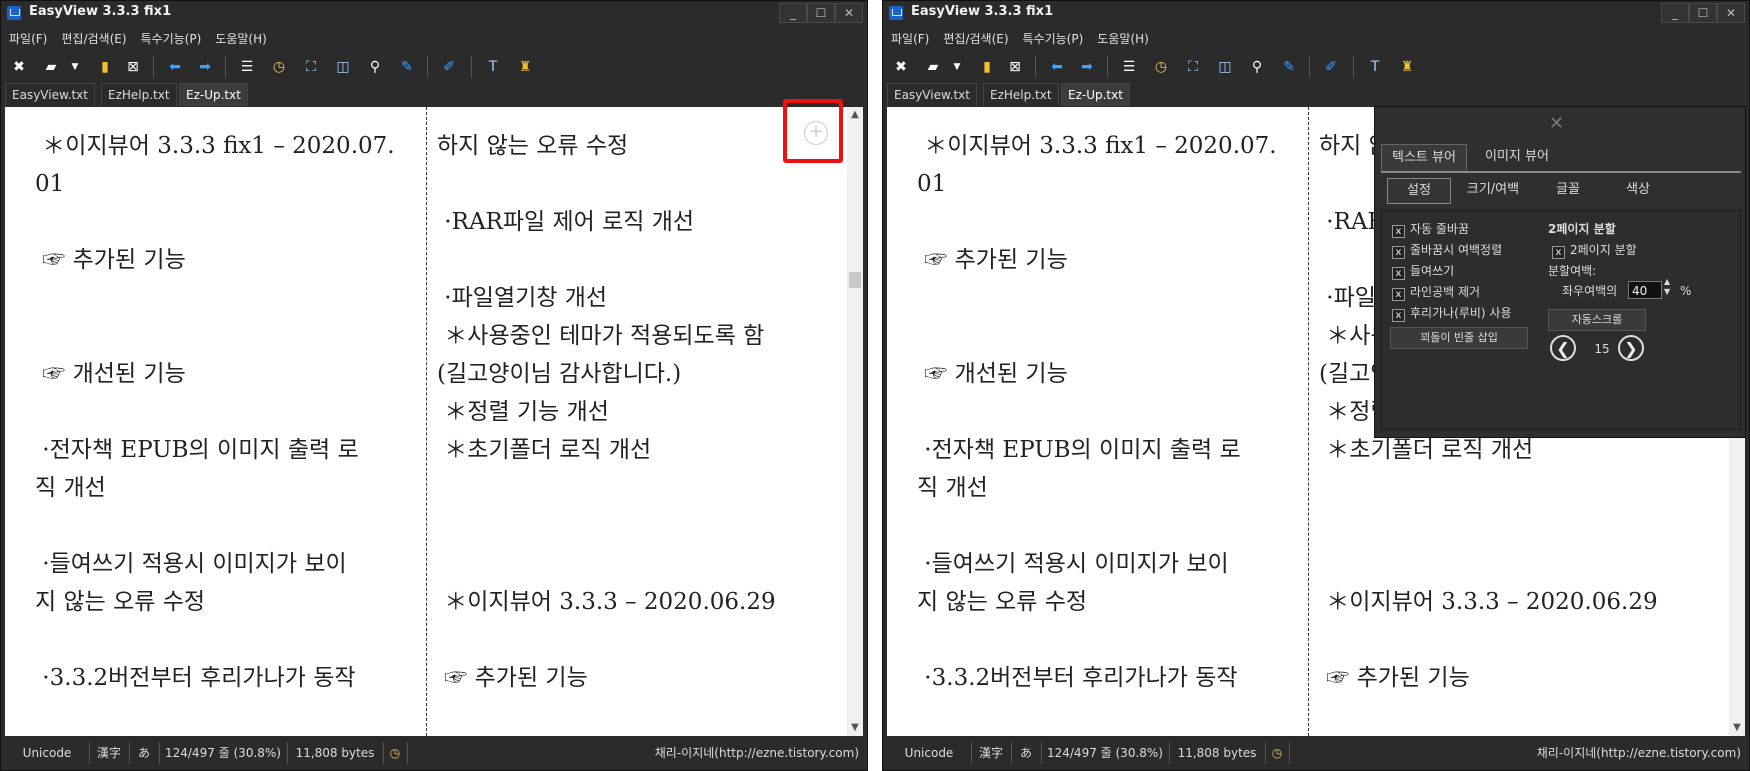 The width and height of the screenshot is (1750, 771). Describe the element at coordinates (1597, 320) in the screenshot. I see `autoscroll-button: 자동스크롤` at that location.